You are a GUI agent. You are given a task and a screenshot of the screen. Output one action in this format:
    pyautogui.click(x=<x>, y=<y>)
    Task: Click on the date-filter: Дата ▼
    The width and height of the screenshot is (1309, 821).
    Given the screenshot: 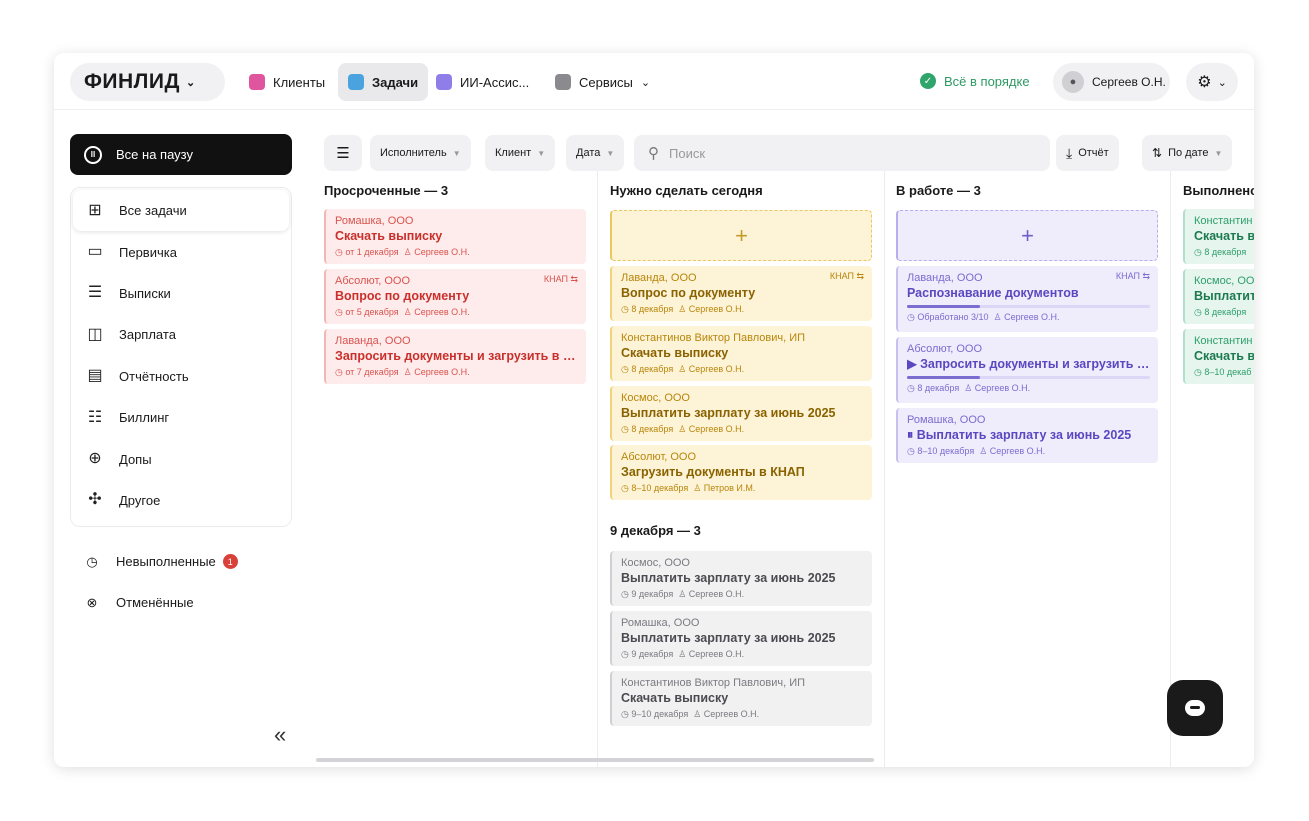 What is the action you would take?
    pyautogui.click(x=595, y=153)
    